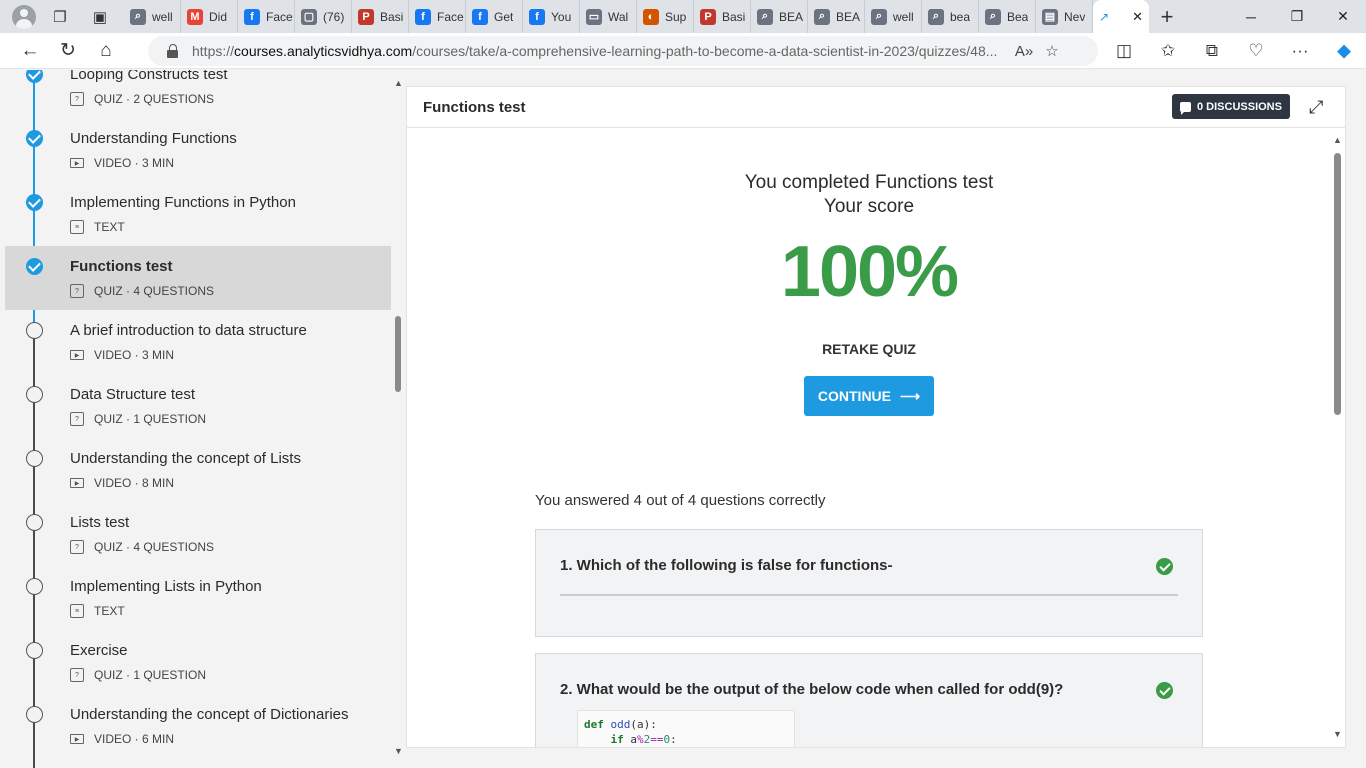 The height and width of the screenshot is (768, 1366). What do you see at coordinates (494, 16) in the screenshot?
I see `browser-tab: f Get` at bounding box center [494, 16].